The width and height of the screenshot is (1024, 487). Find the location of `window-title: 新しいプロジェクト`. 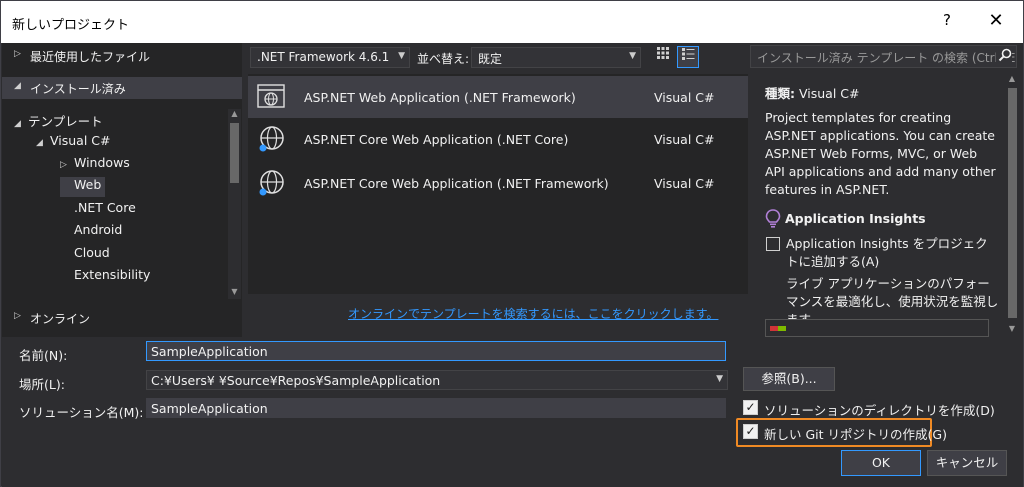

window-title: 新しいプロジェクト is located at coordinates (71, 25).